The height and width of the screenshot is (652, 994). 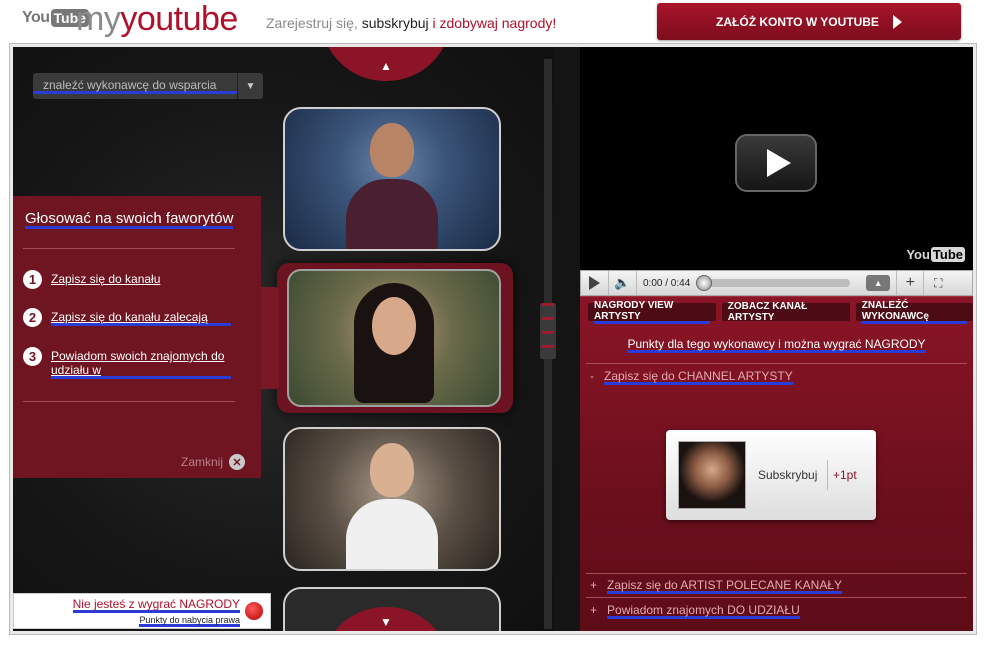 What do you see at coordinates (918, 254) in the screenshot?
I see `watermark-you: You` at bounding box center [918, 254].